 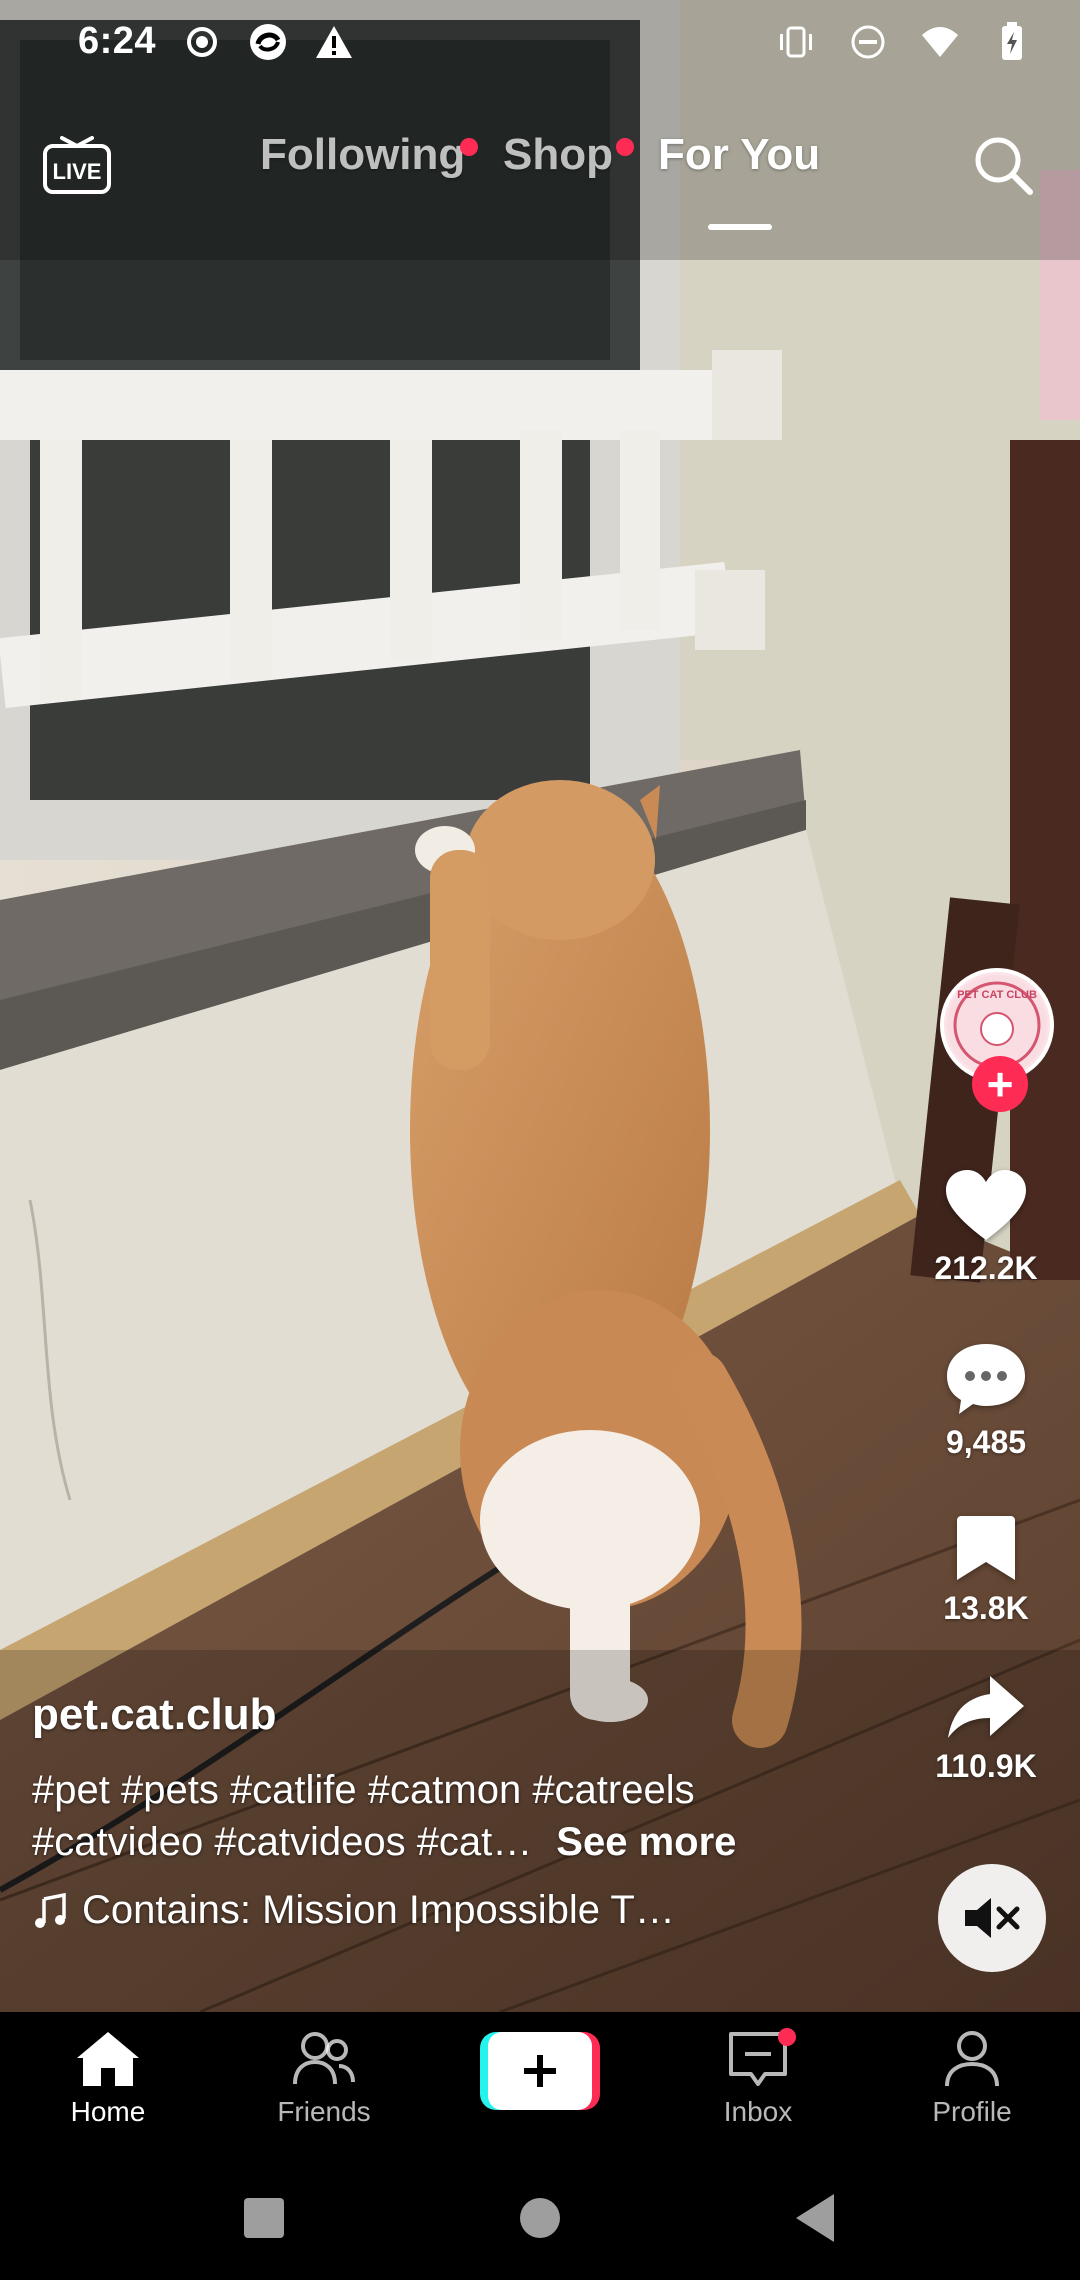 I want to click on muted-speaker-icon, so click(x=992, y=1918).